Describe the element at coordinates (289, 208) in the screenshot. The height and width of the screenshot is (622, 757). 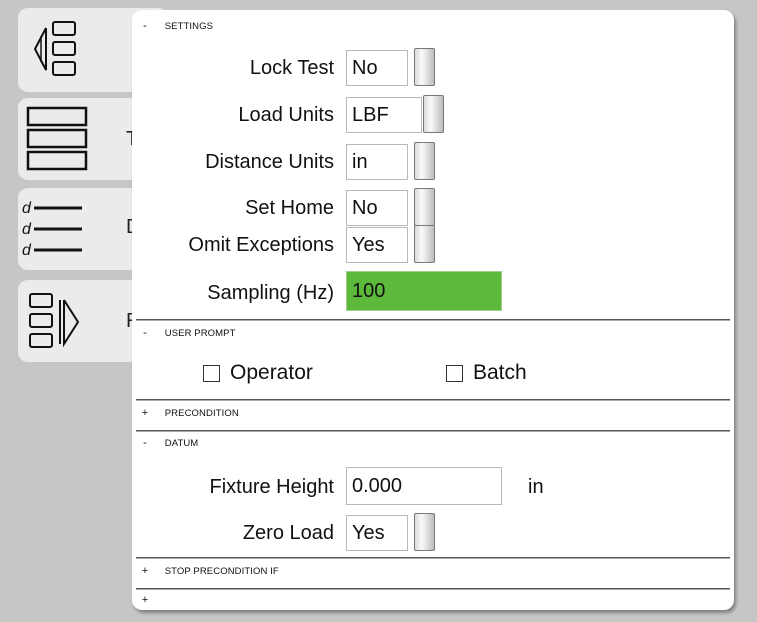
I see `set-home-label: Set Home` at that location.